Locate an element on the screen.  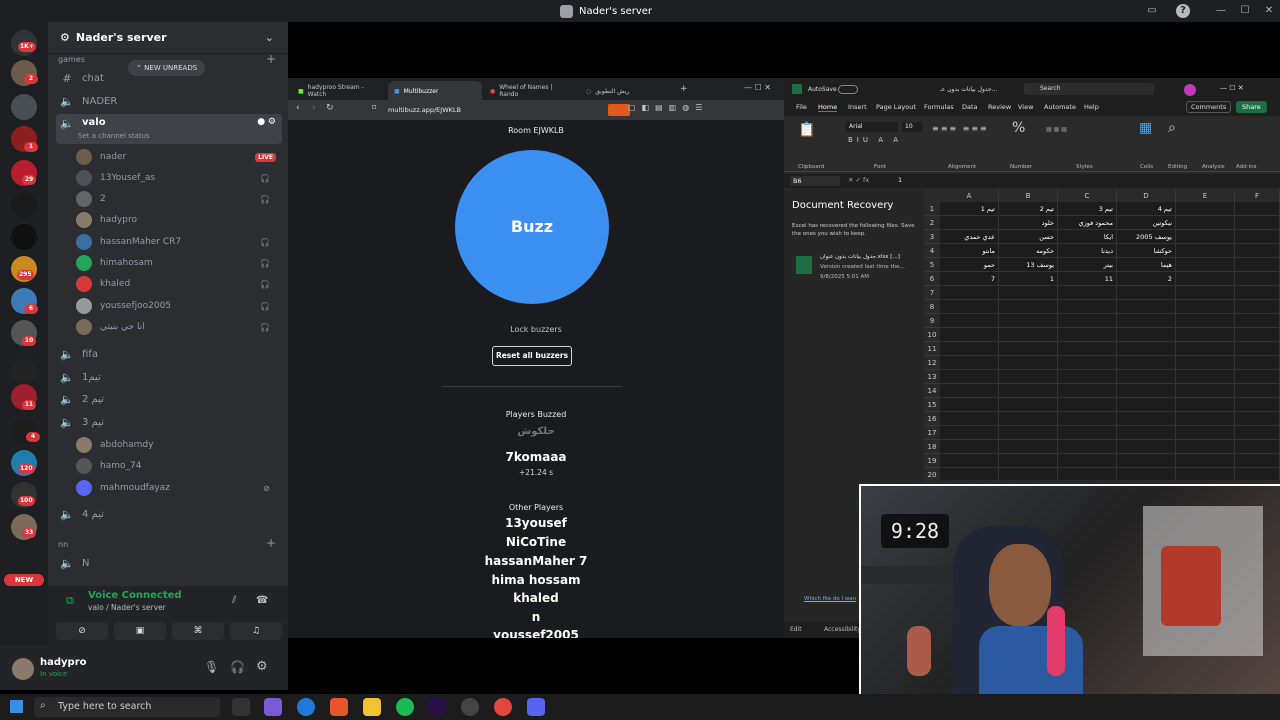
screen-share-button: ▣ is located at coordinates (140, 631).